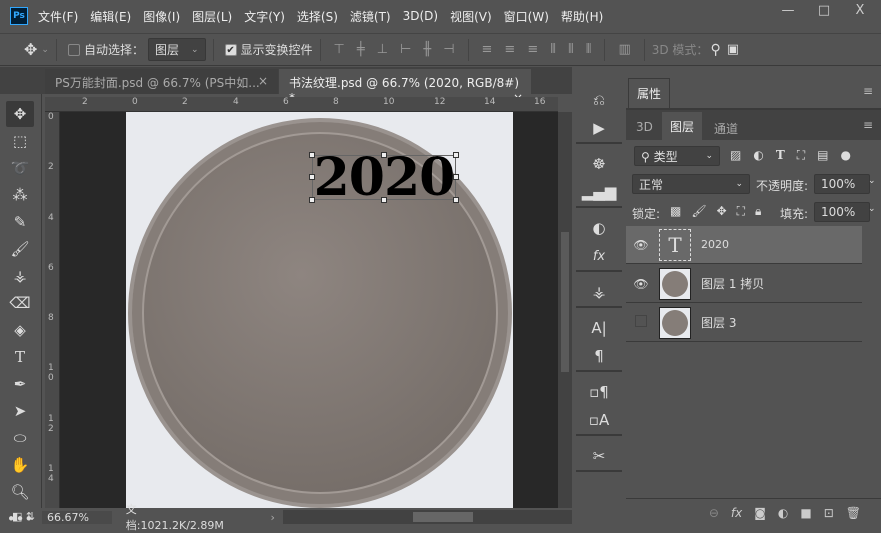  Describe the element at coordinates (263, 81) in the screenshot. I see `close-tab-icon: ×` at that location.